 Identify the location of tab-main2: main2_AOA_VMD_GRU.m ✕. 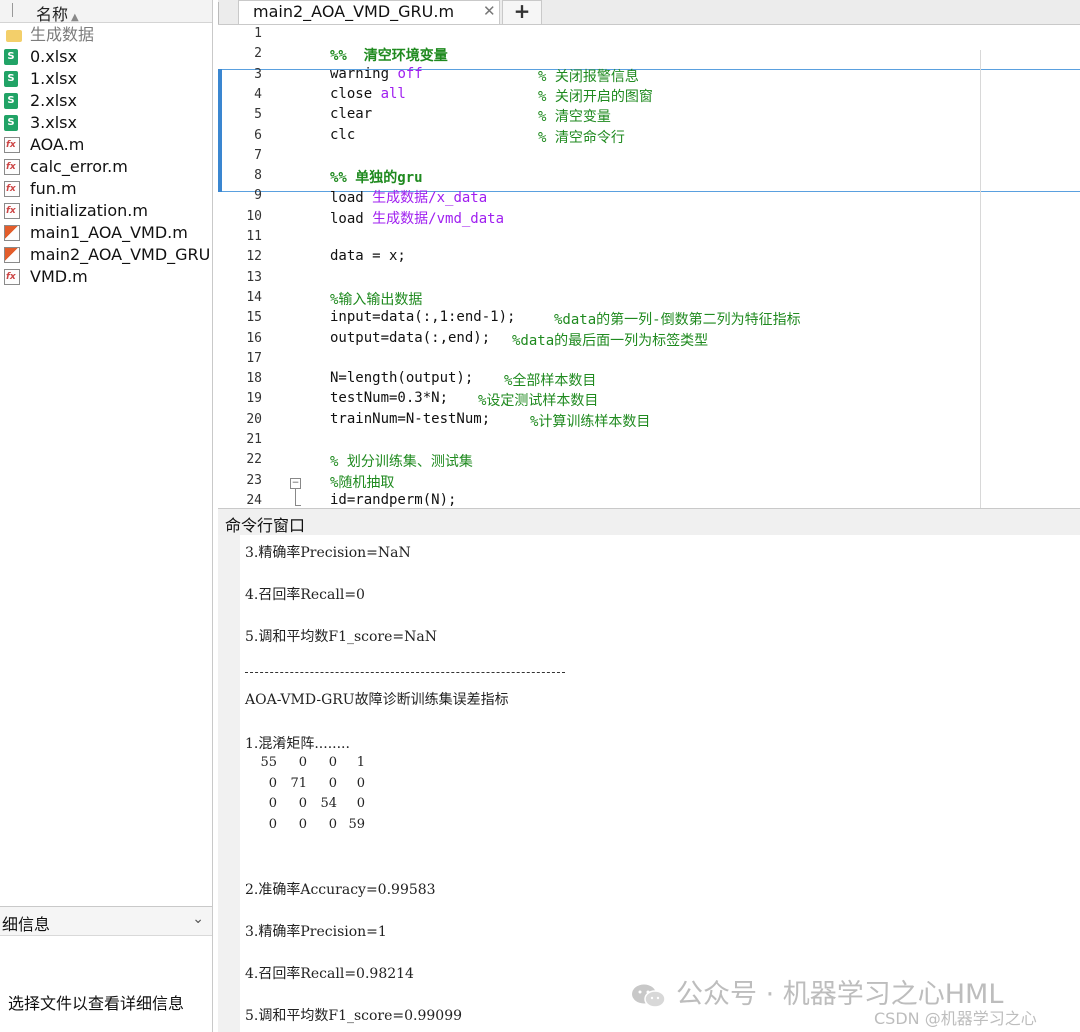
(369, 12).